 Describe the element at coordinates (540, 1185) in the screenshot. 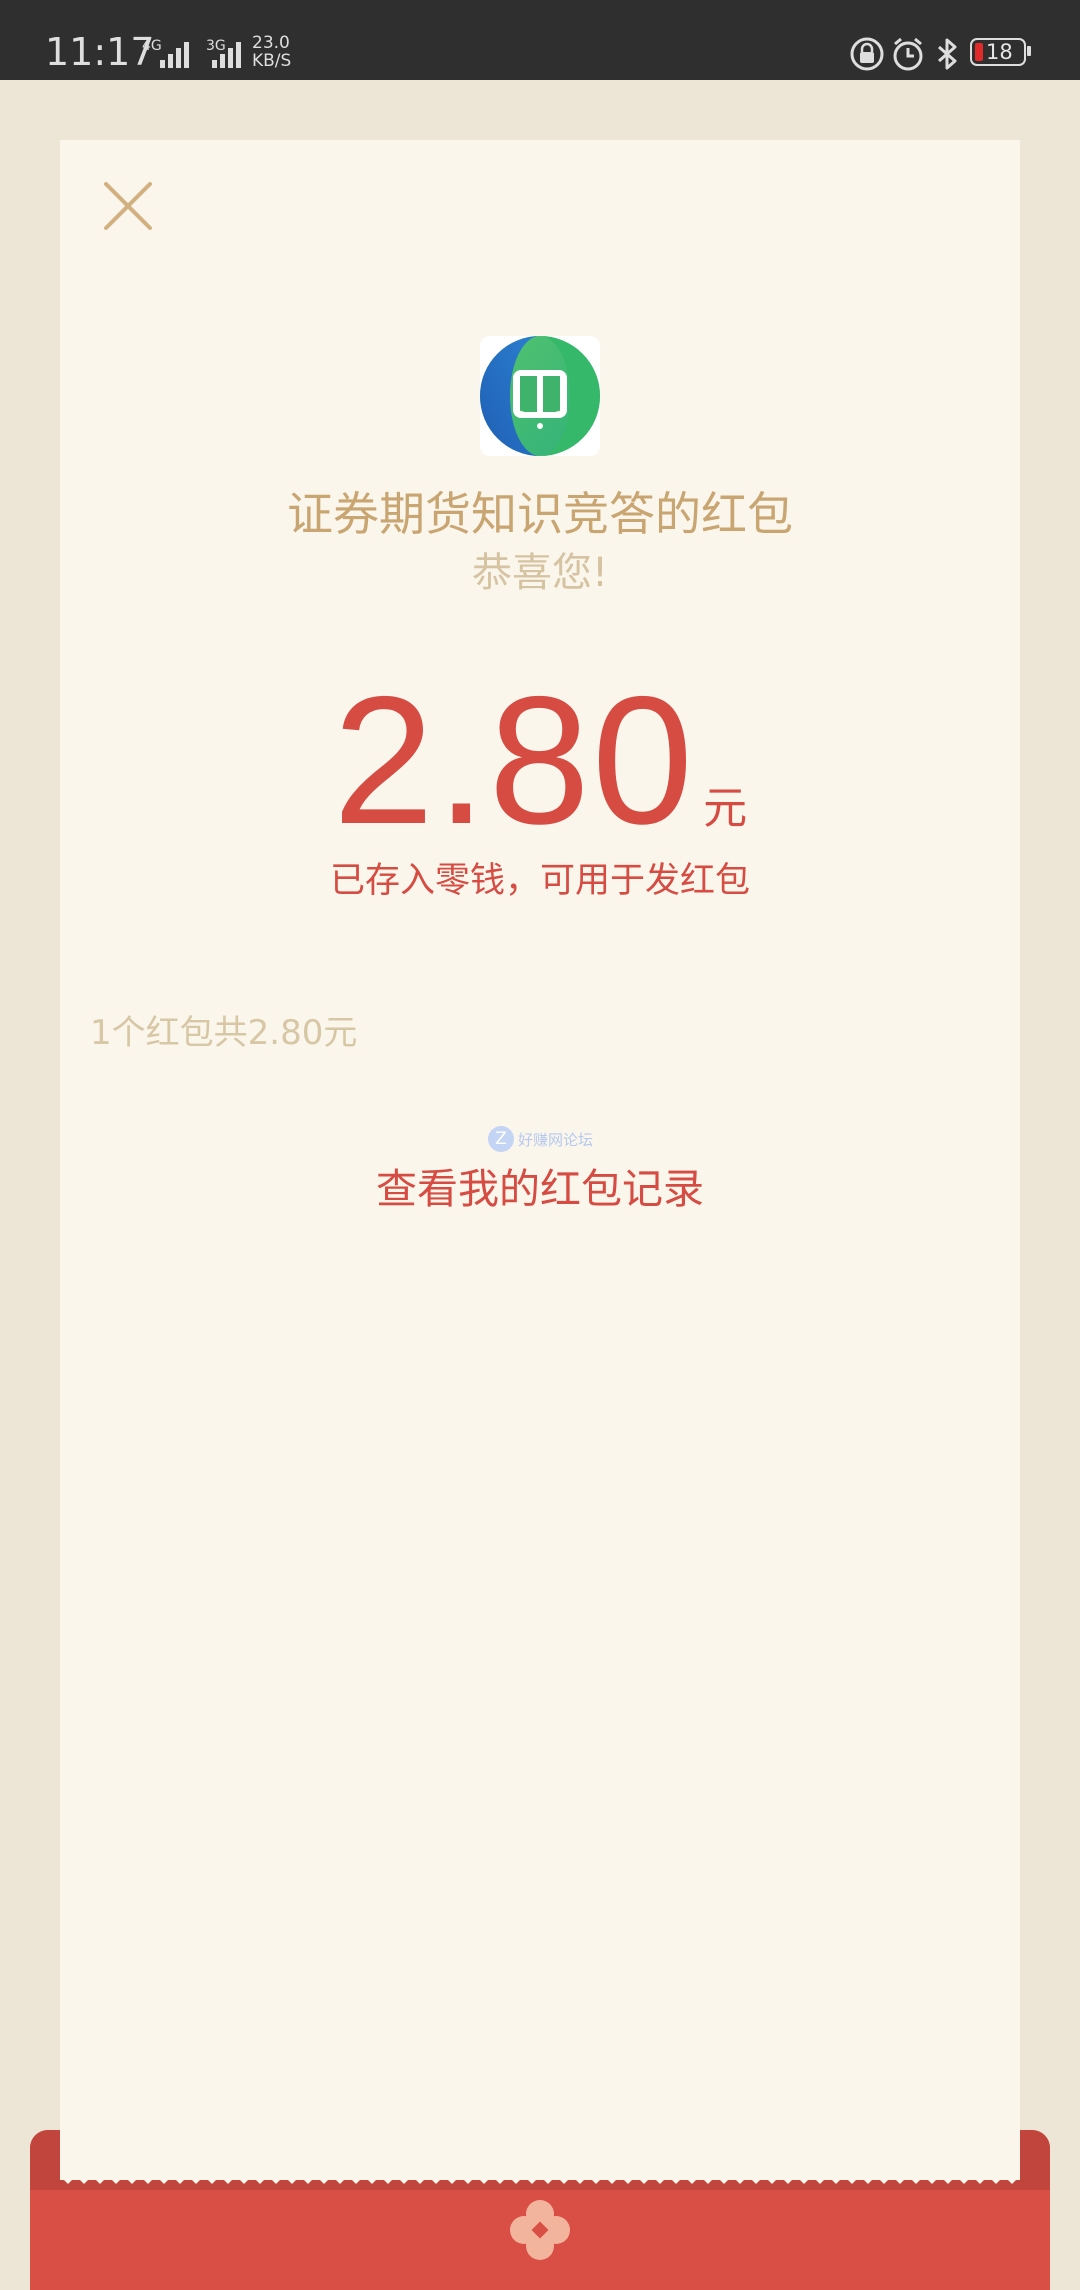

I see `view-records-link: 查看我的红包记录` at that location.